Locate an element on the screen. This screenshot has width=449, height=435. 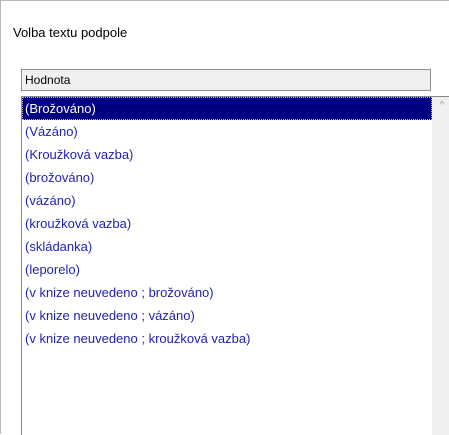
chevron-up-icon: ^ is located at coordinates (441, 106).